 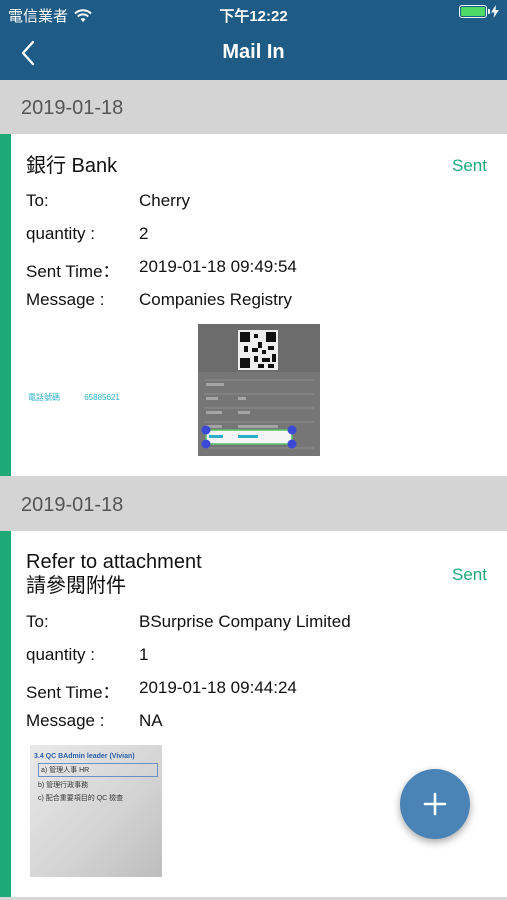 I want to click on qr-code-image, so click(x=259, y=390).